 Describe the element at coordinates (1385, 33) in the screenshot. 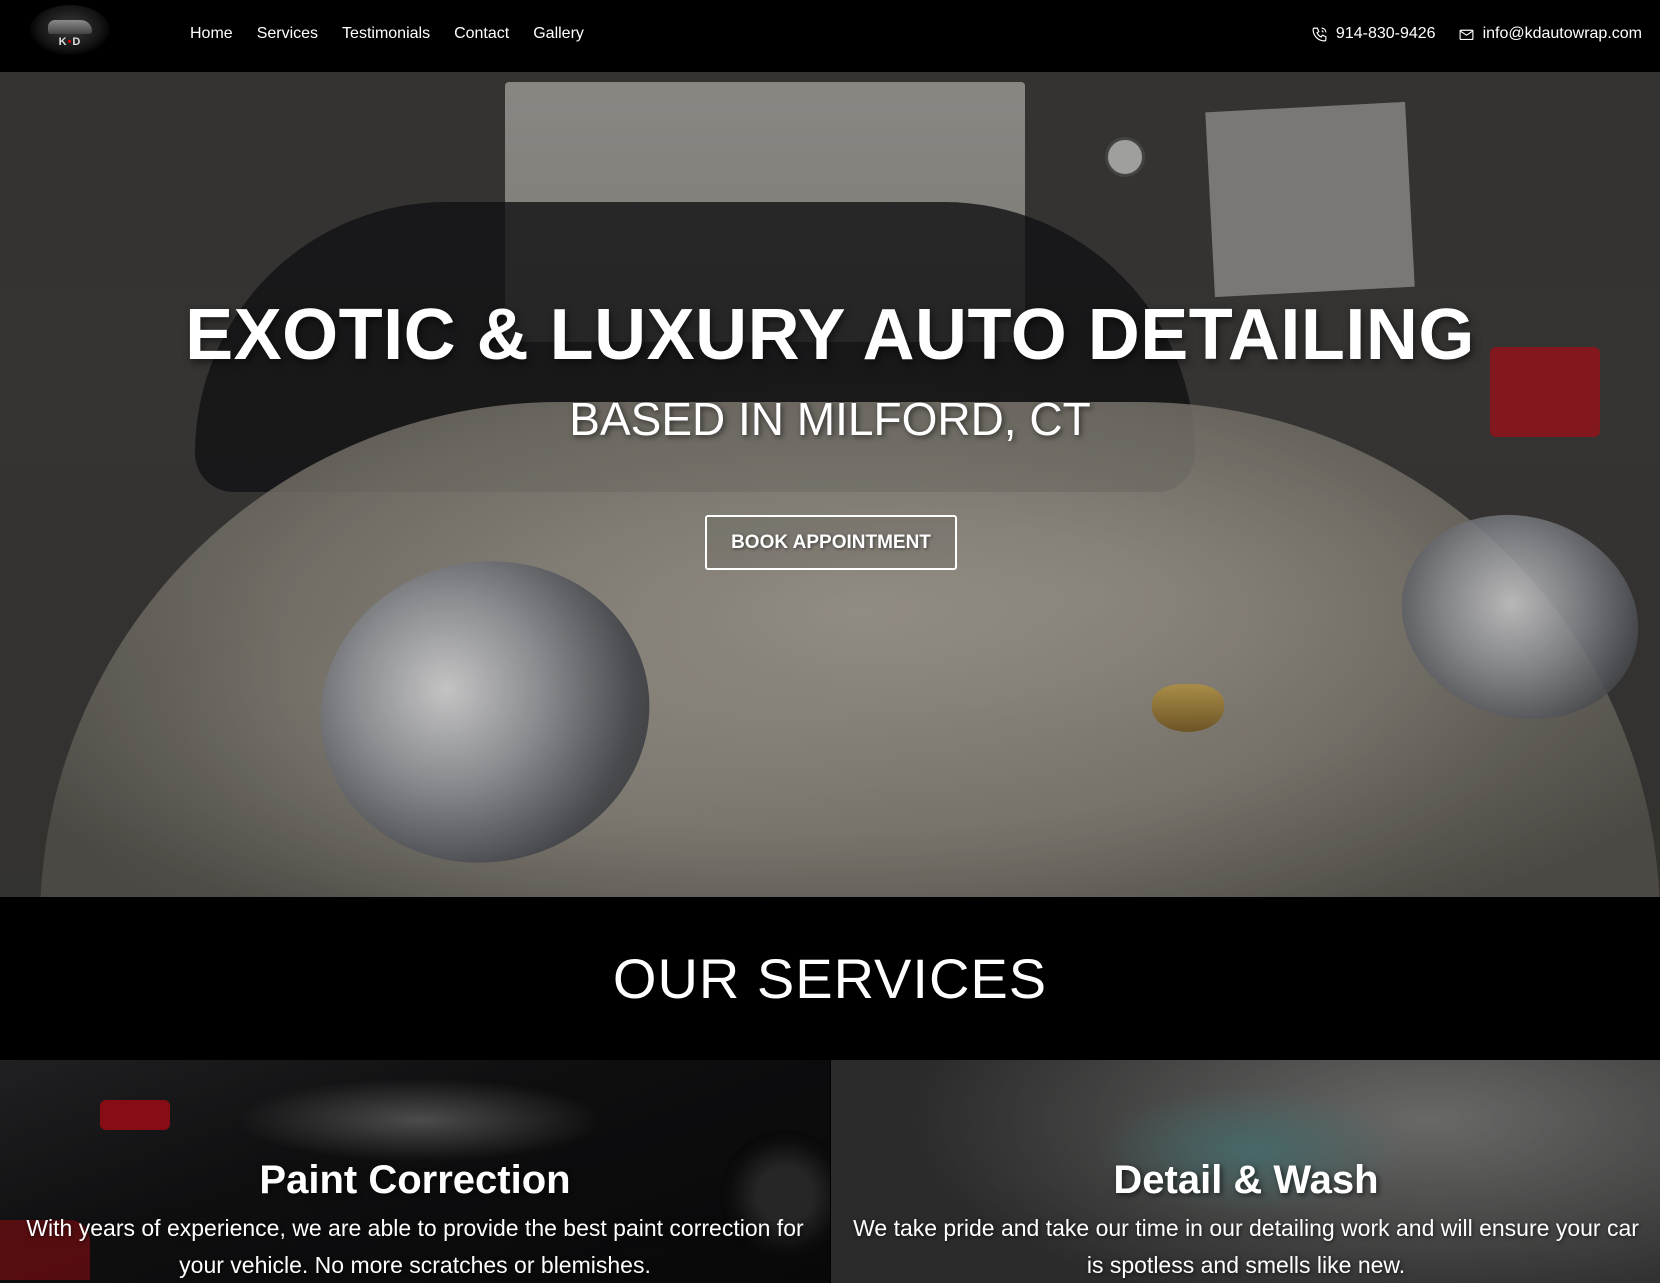

I see `phone-number: 914-830-9426` at that location.